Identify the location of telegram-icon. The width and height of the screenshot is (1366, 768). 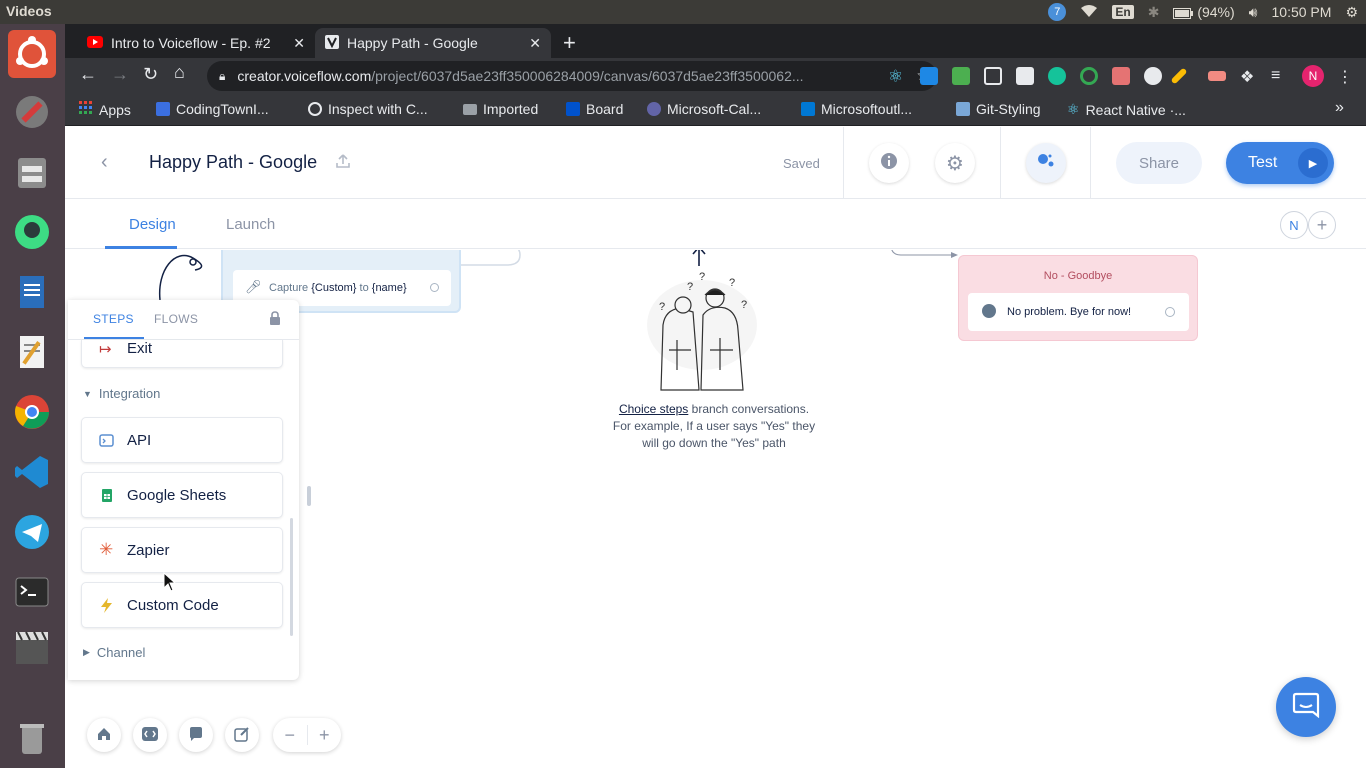
(32, 532).